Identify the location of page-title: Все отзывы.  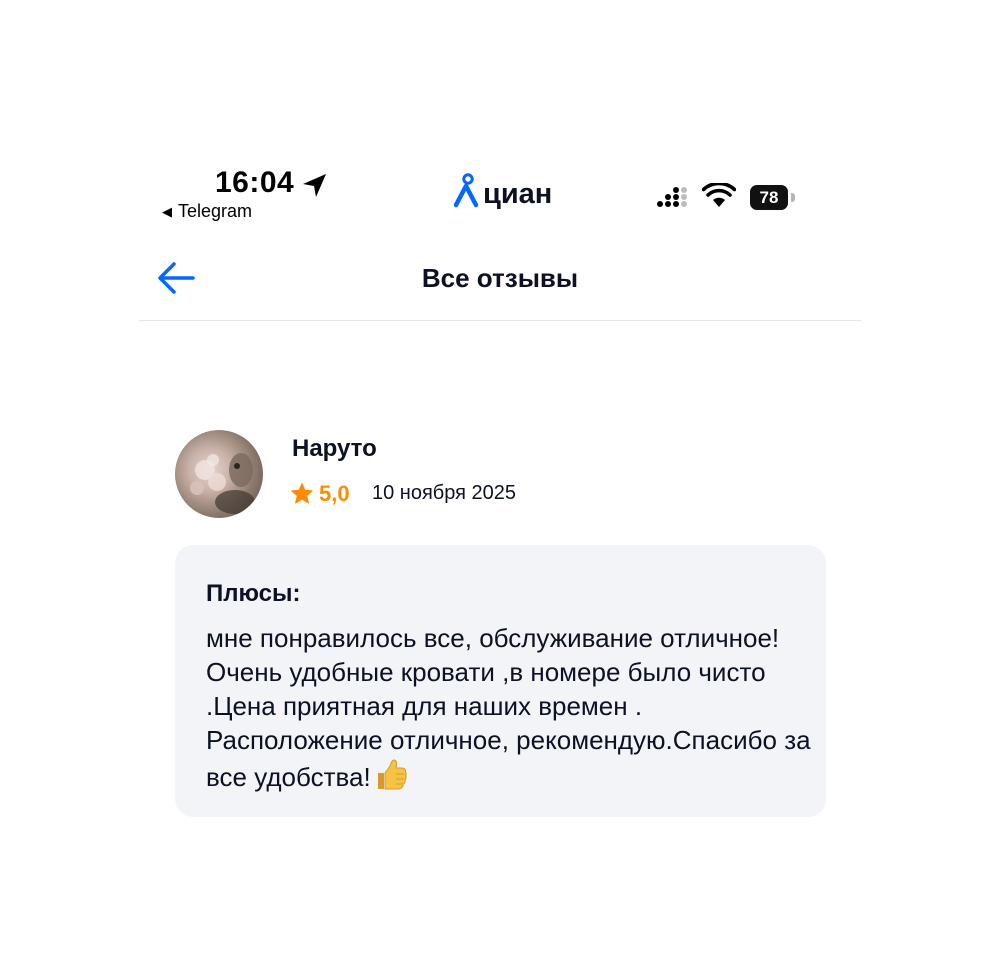
(500, 278).